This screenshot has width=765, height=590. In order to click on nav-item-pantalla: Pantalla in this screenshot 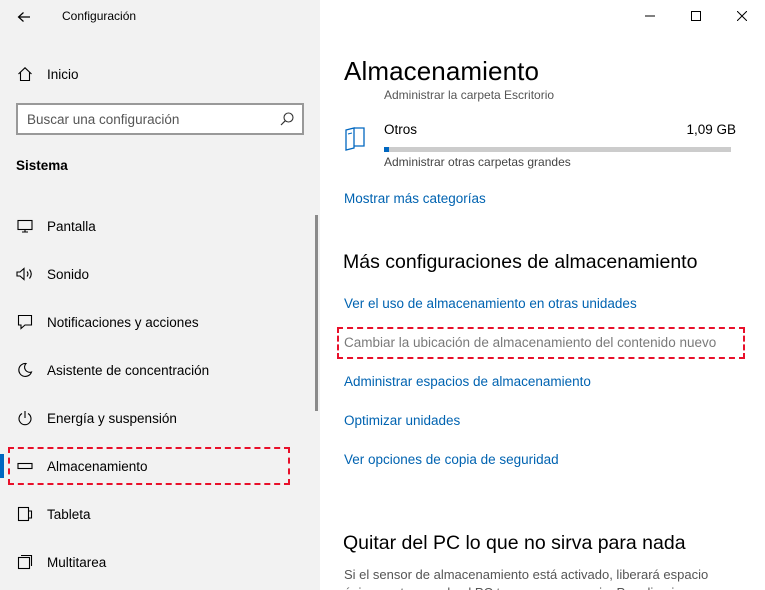, I will do `click(158, 226)`.